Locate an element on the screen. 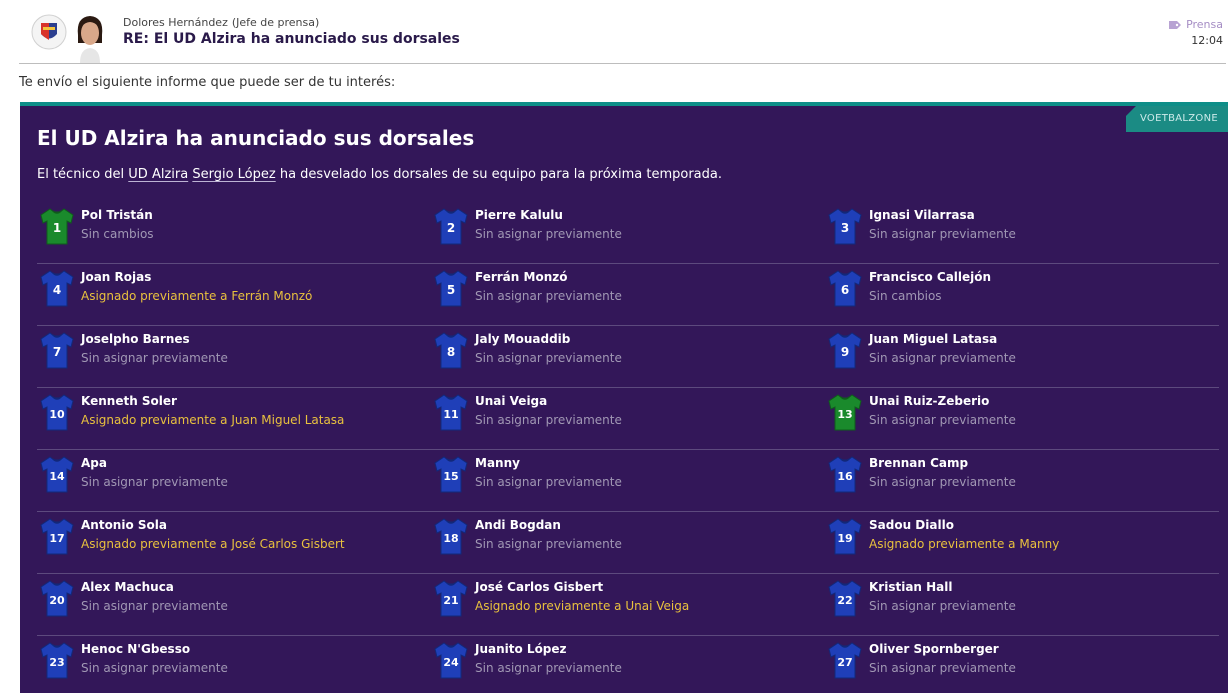 The height and width of the screenshot is (693, 1231). shirt-number: 3 is located at coordinates (845, 228).